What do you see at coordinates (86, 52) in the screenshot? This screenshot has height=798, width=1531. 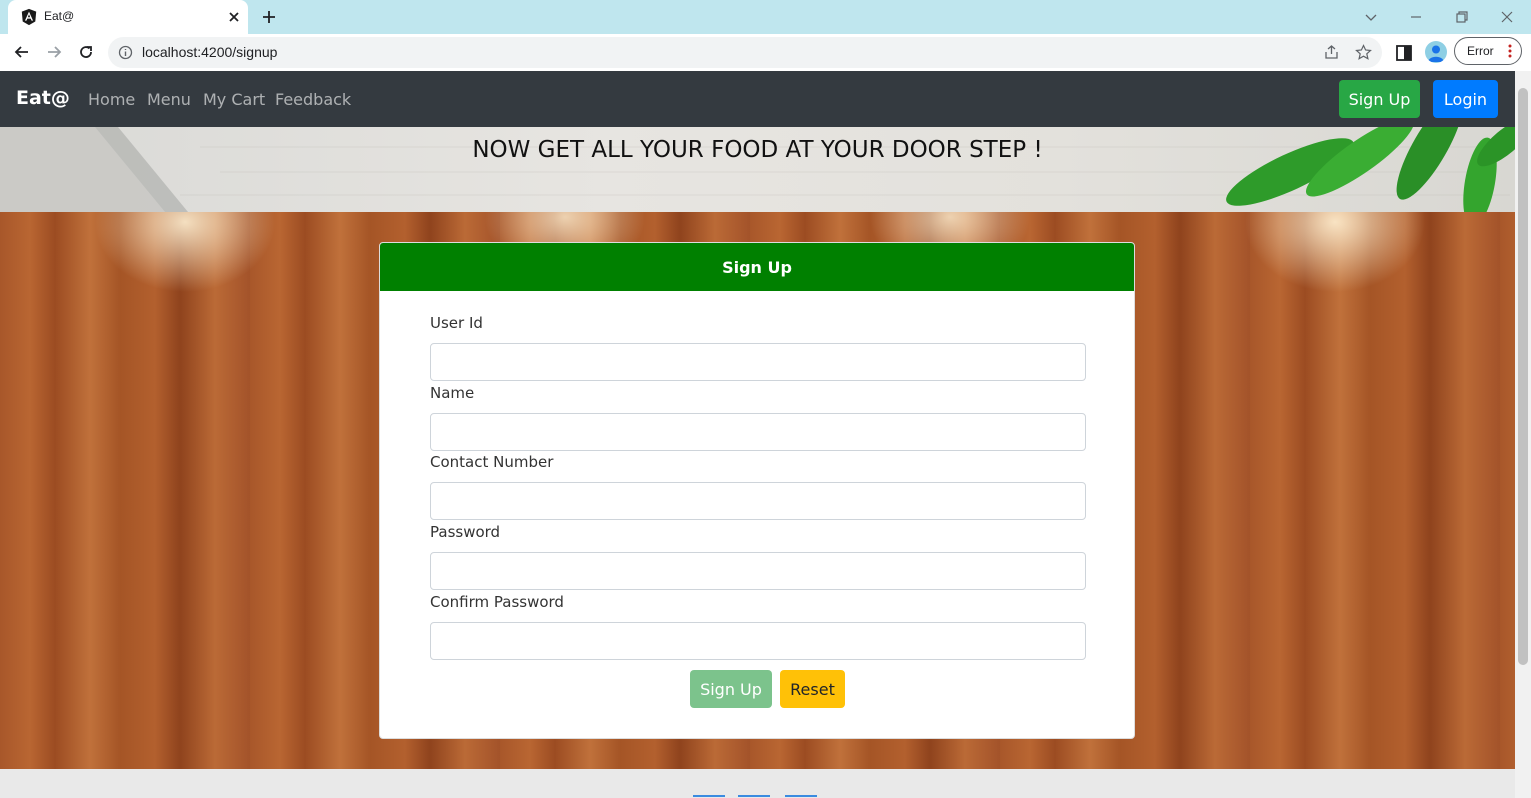 I see `reload-icon` at bounding box center [86, 52].